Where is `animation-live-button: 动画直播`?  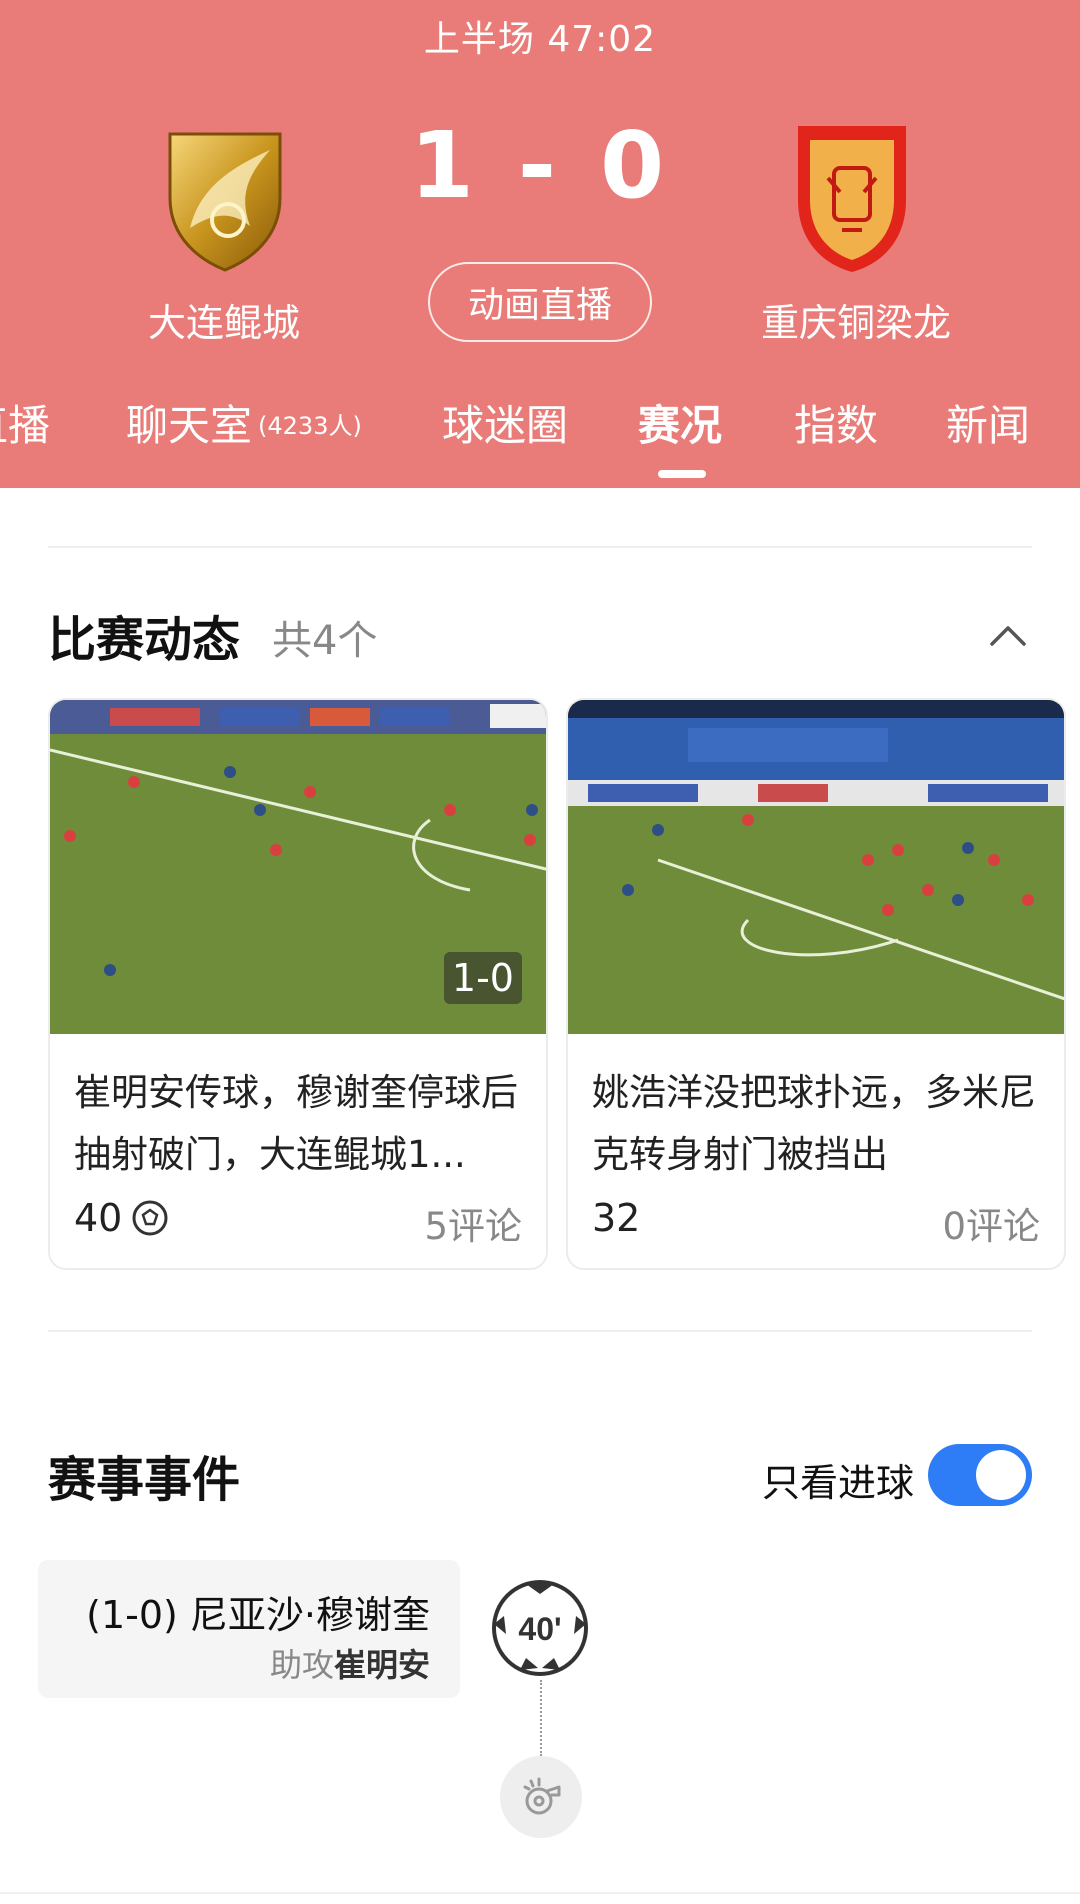 animation-live-button: 动画直播 is located at coordinates (540, 302).